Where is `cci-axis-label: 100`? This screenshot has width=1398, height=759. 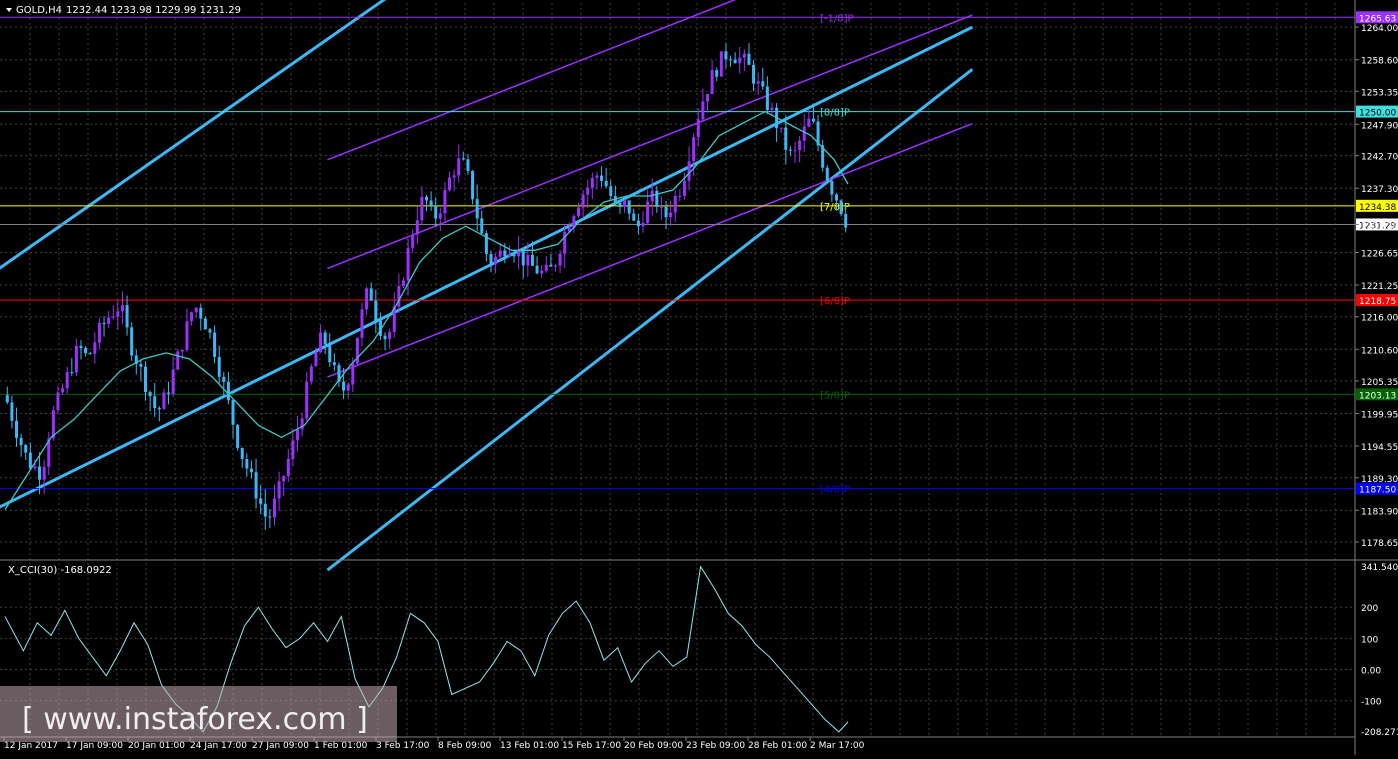 cci-axis-label: 100 is located at coordinates (1369, 640).